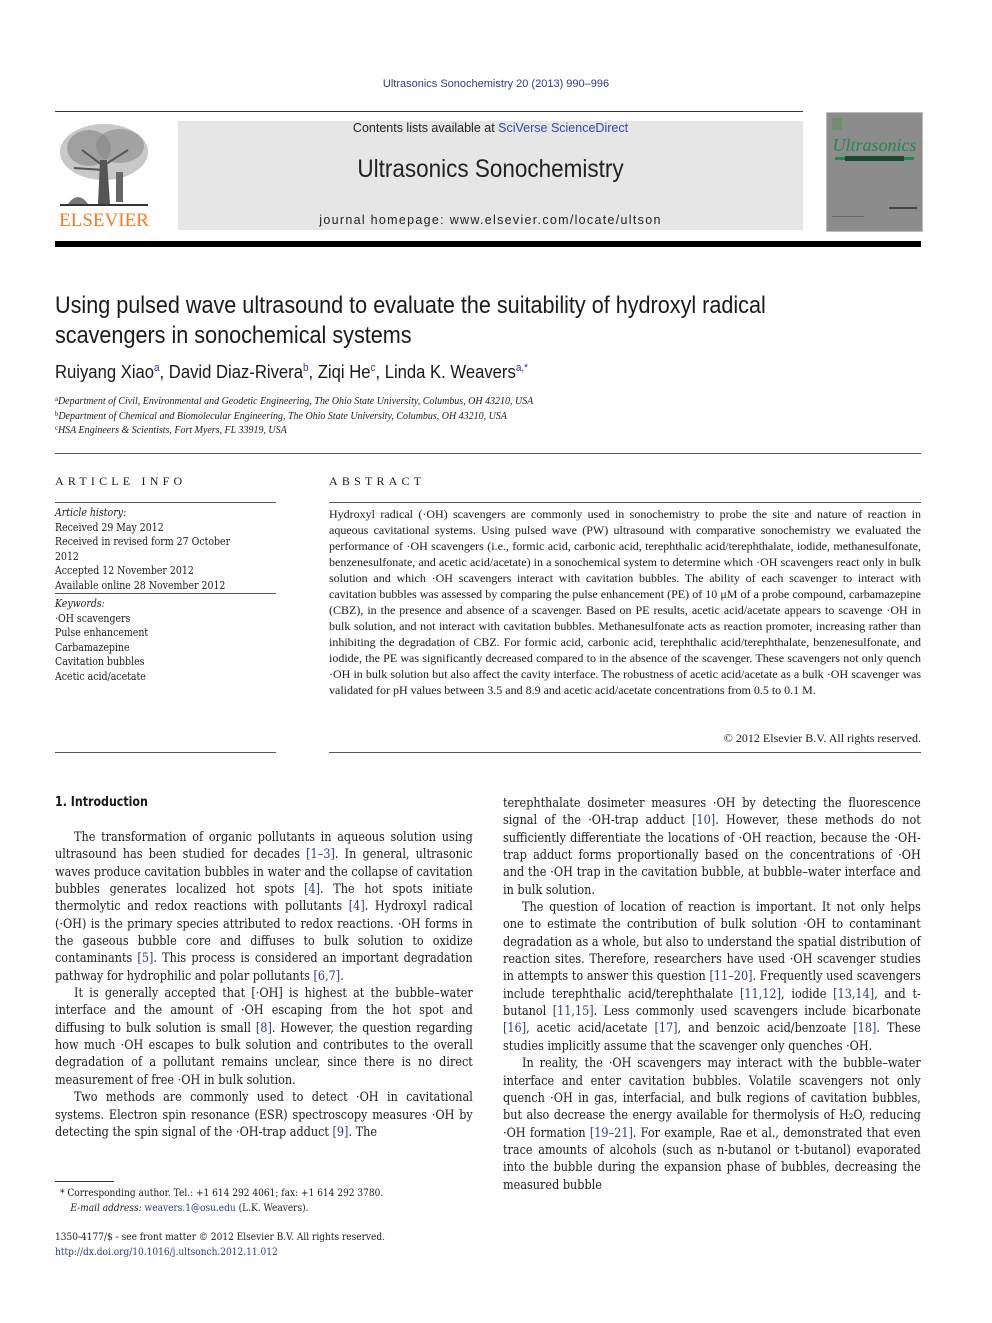 This screenshot has width=992, height=1323. I want to click on cover-publisher-icon, so click(837, 124).